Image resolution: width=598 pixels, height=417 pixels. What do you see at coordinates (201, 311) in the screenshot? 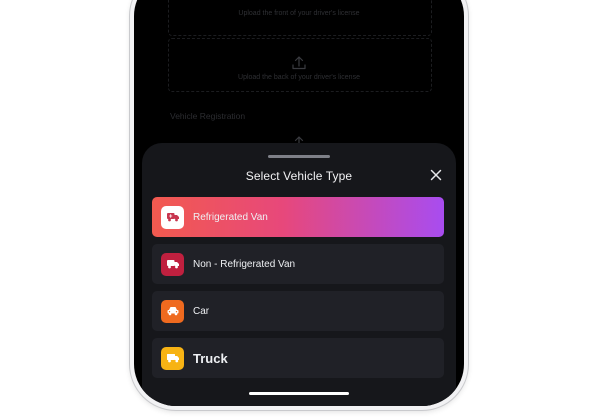
I see `option-label: Car` at bounding box center [201, 311].